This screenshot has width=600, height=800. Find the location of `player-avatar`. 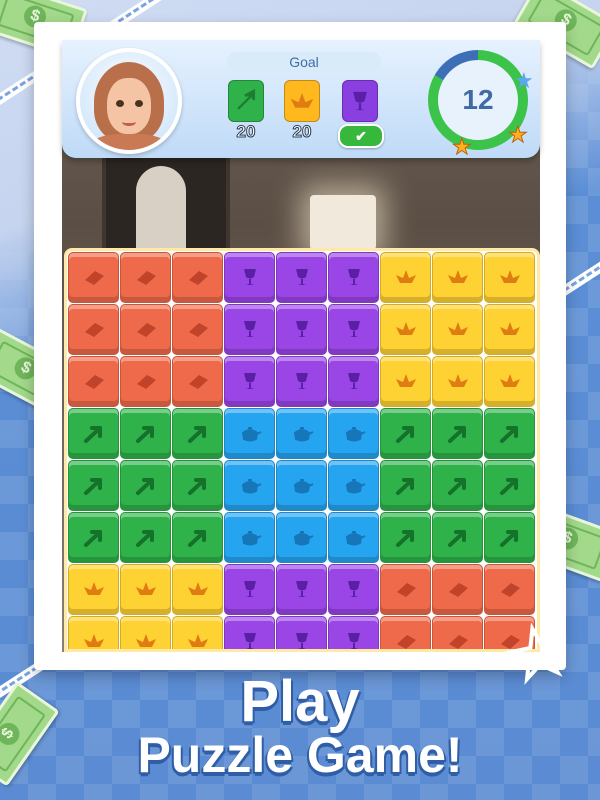

player-avatar is located at coordinates (129, 101).